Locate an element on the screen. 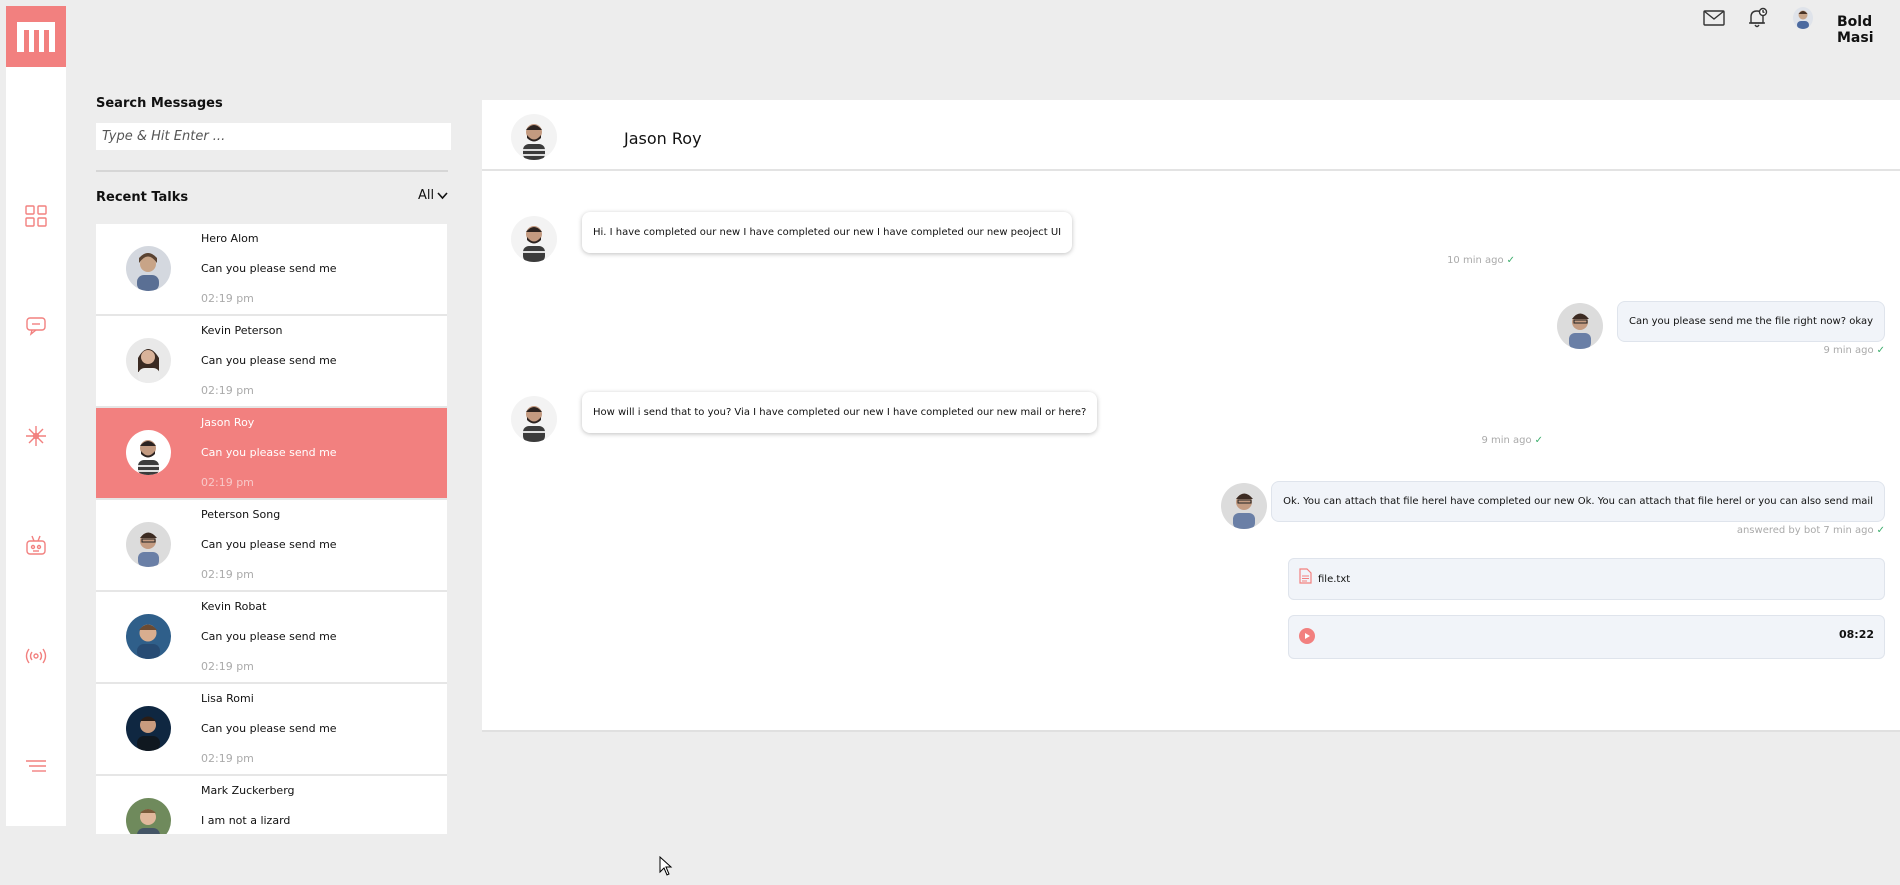  bot-icon is located at coordinates (36, 546).